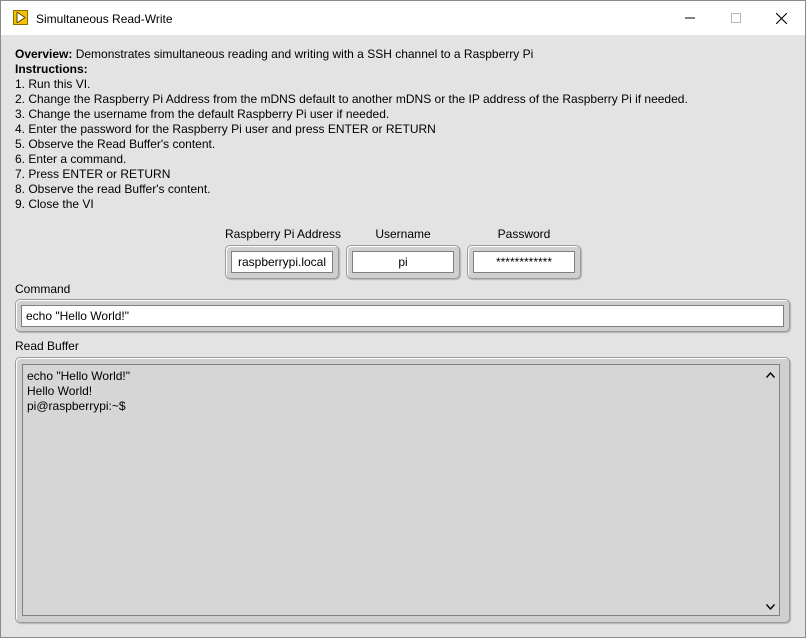 This screenshot has height=638, width=806. What do you see at coordinates (20, 17) in the screenshot?
I see `labview-run-arrow-icon` at bounding box center [20, 17].